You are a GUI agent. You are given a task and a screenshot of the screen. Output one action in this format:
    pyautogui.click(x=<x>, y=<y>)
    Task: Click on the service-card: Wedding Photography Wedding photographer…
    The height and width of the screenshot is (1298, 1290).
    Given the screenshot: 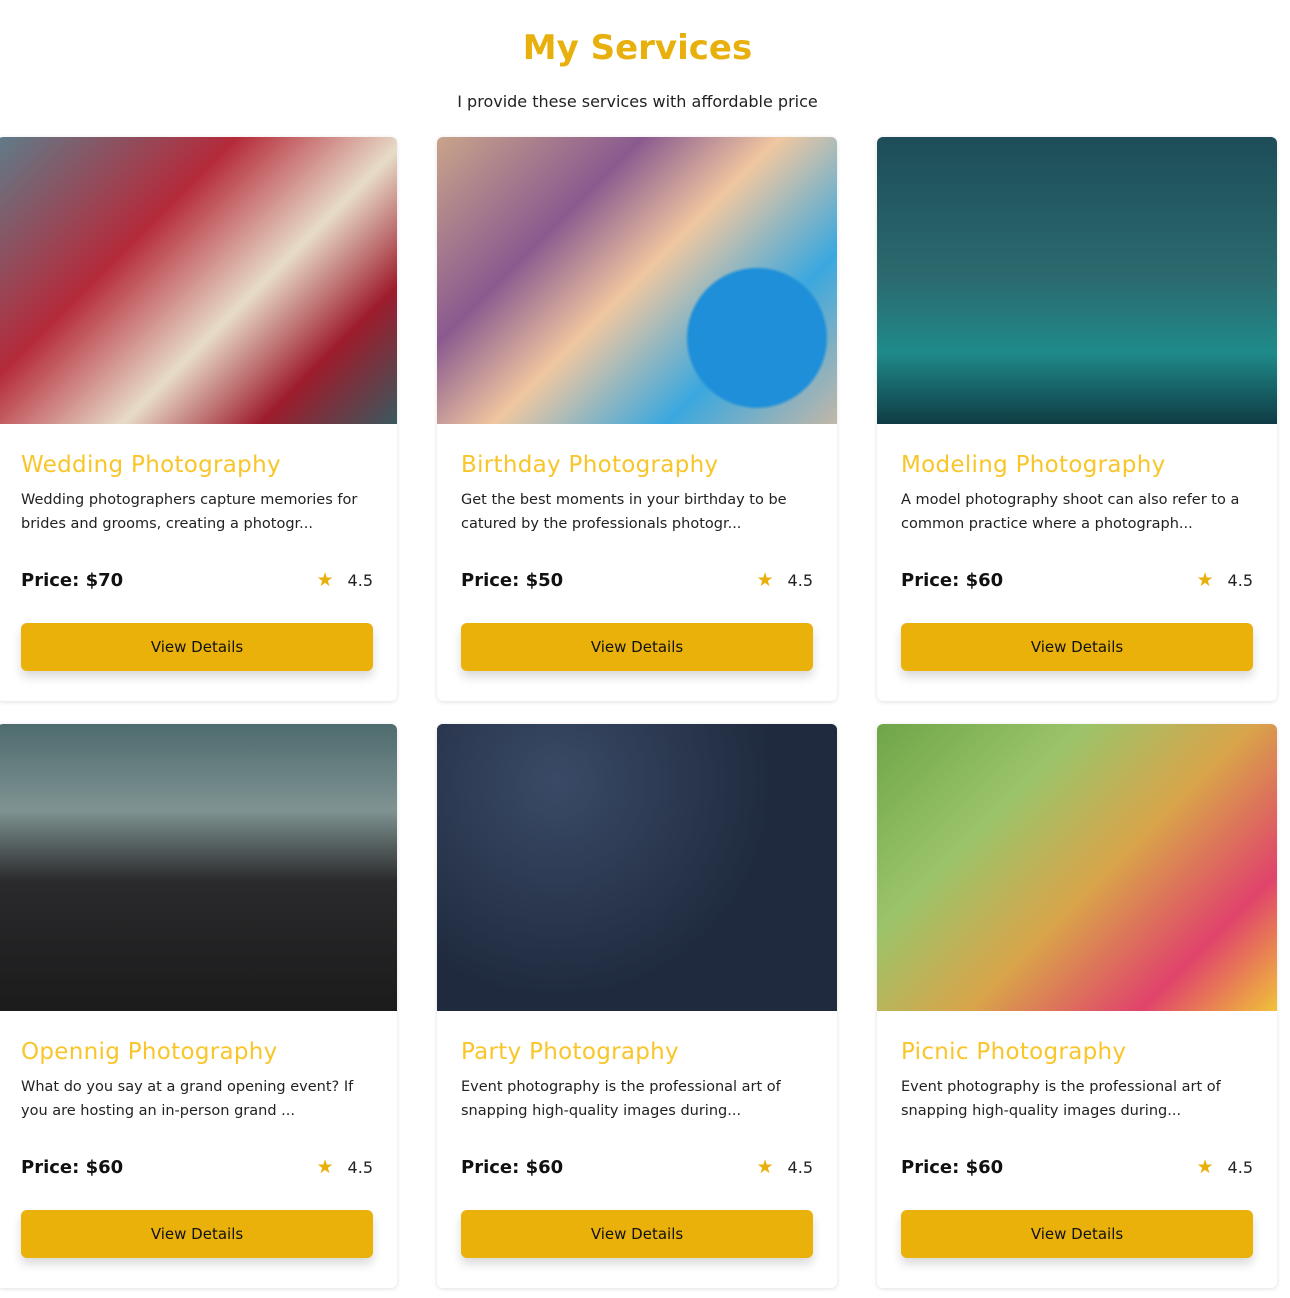 What is the action you would take?
    pyautogui.click(x=198, y=419)
    